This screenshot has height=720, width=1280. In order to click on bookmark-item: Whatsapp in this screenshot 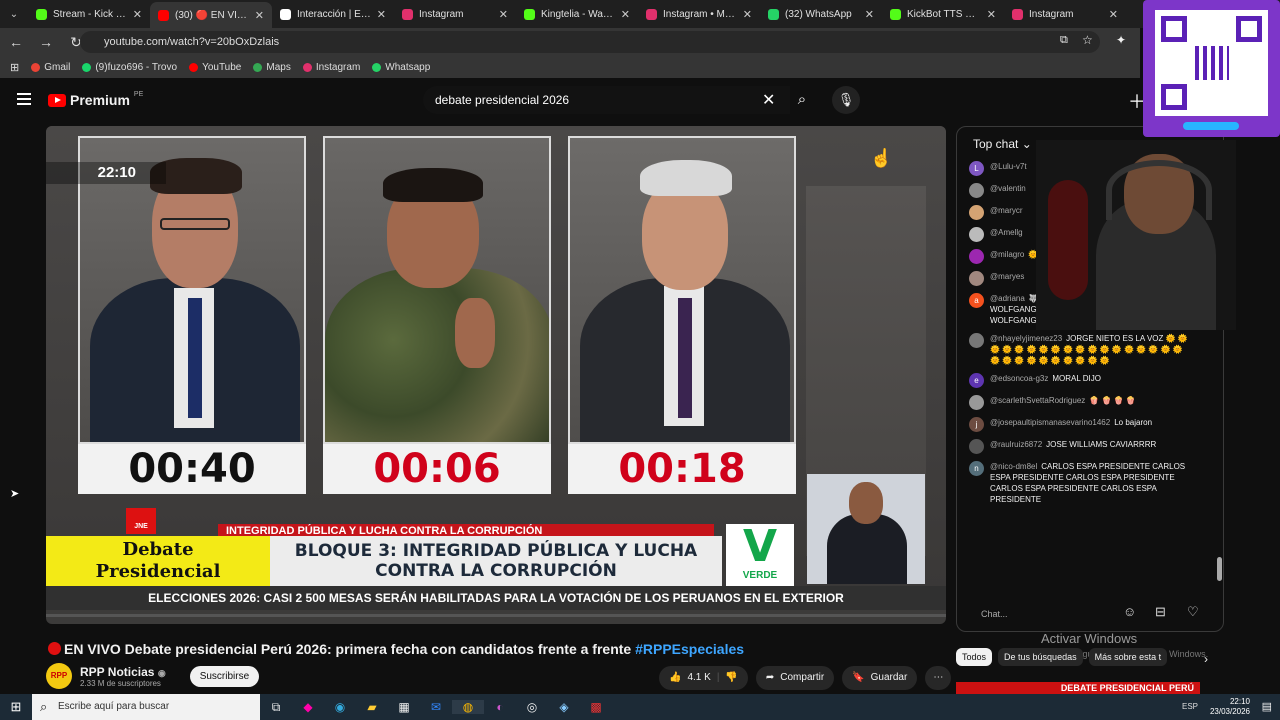, I will do `click(401, 67)`.